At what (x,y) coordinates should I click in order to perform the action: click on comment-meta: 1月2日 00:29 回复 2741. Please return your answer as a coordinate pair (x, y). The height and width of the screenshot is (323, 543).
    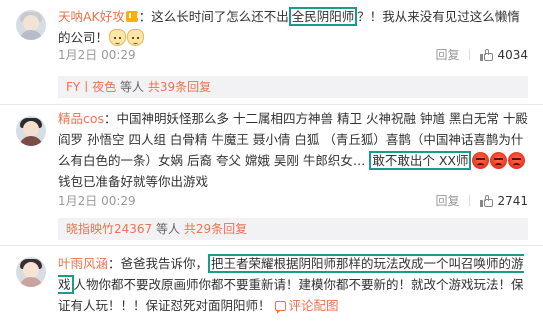
    Looking at the image, I should click on (293, 201).